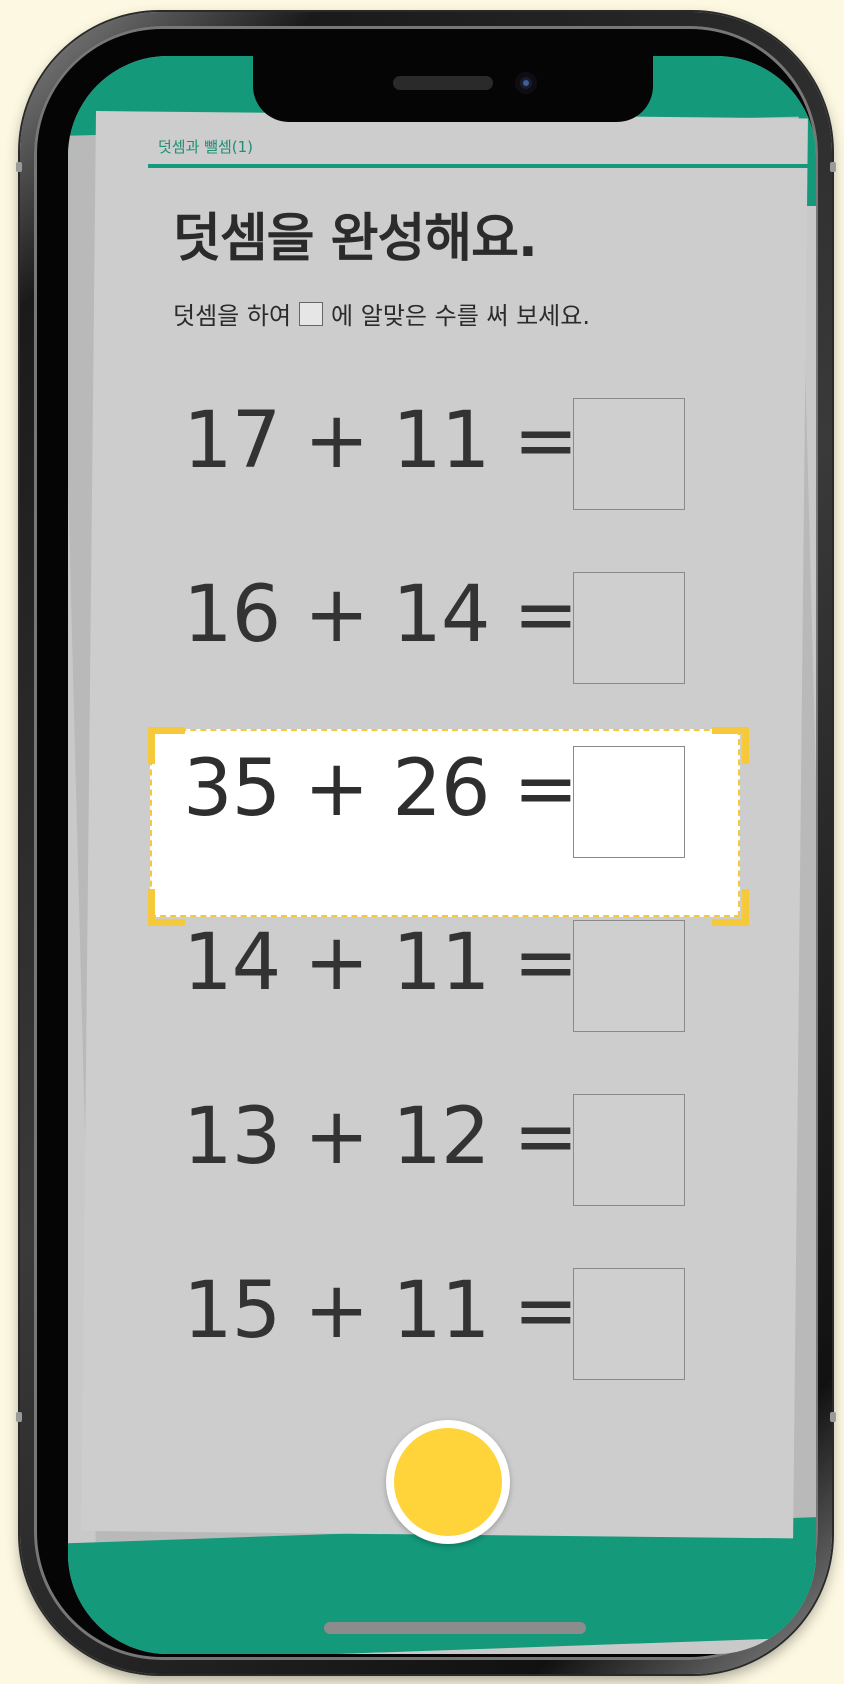 The height and width of the screenshot is (1684, 844). I want to click on problem-expression: 35 + 26 =, so click(381, 789).